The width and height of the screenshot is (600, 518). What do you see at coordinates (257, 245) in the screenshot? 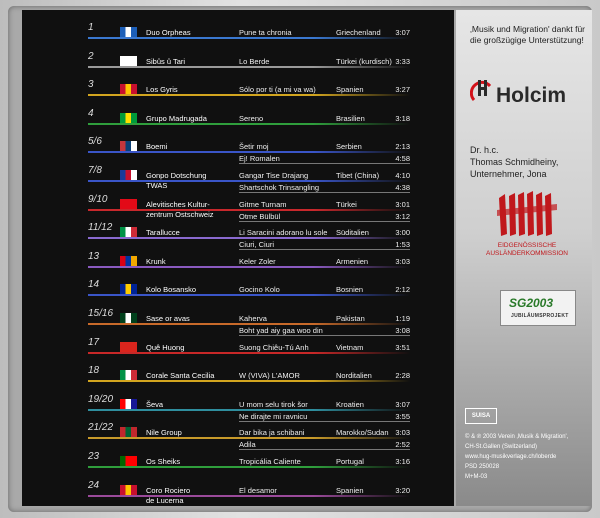
I see `track-title: Ciuri, Ciuri` at bounding box center [257, 245].